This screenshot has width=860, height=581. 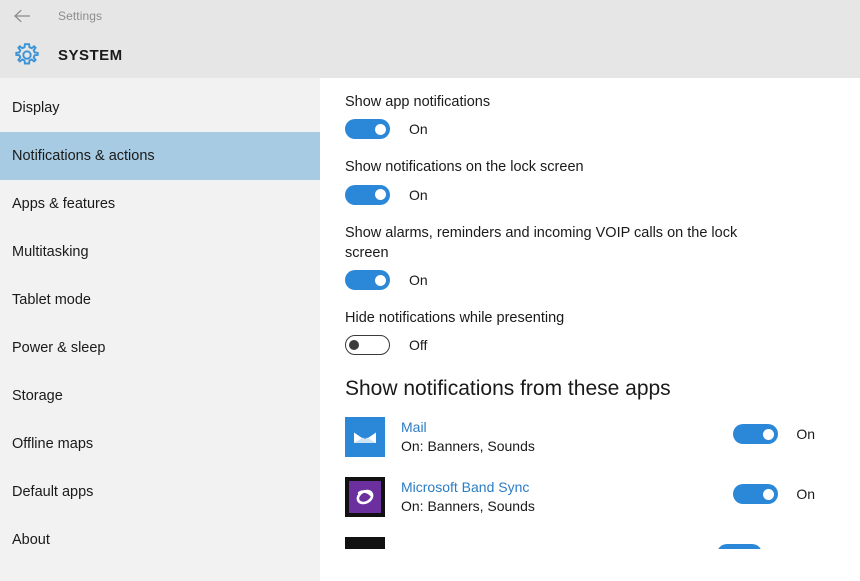 What do you see at coordinates (160, 300) in the screenshot?
I see `sidebar-item-tablet-mode: Tablet mode` at bounding box center [160, 300].